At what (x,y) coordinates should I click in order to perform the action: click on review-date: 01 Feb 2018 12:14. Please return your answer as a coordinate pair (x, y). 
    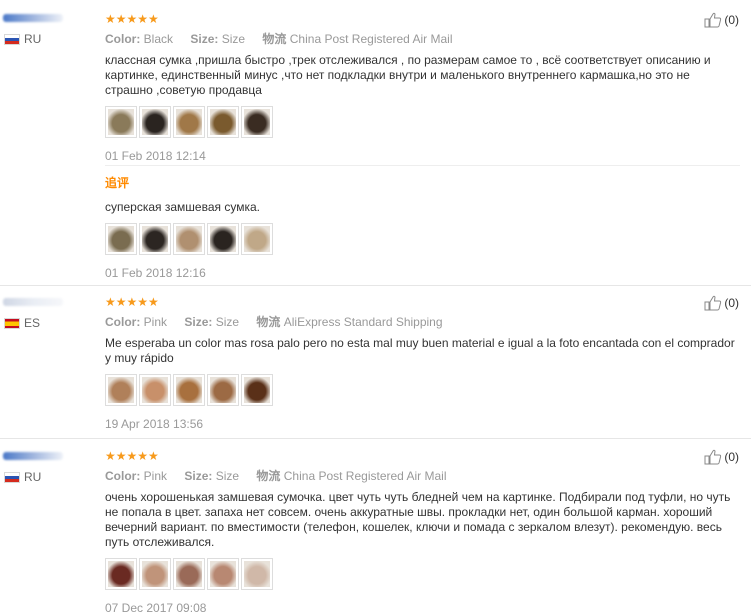
    Looking at the image, I should click on (155, 156).